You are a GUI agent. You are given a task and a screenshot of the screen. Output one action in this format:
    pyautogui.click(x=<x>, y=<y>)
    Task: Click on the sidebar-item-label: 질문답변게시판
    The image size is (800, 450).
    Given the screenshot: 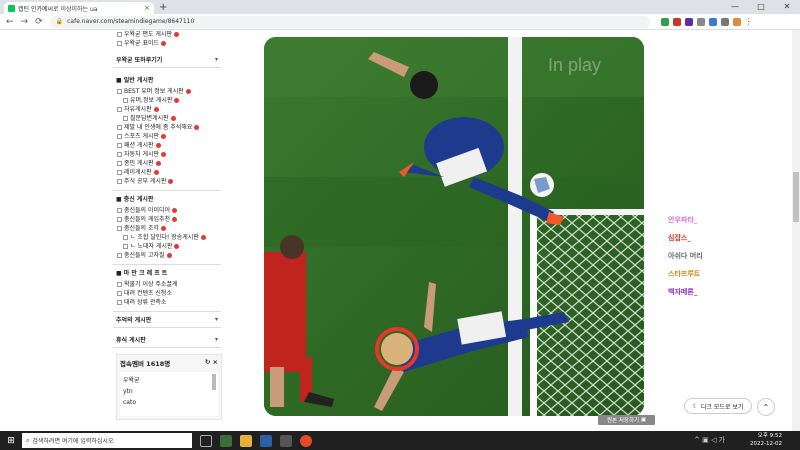 What is the action you would take?
    pyautogui.click(x=149, y=118)
    